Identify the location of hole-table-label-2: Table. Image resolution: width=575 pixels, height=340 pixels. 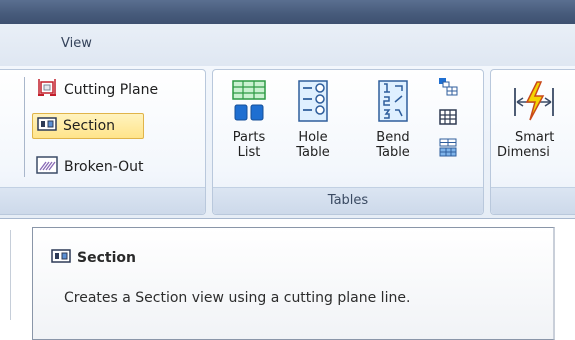
(313, 152).